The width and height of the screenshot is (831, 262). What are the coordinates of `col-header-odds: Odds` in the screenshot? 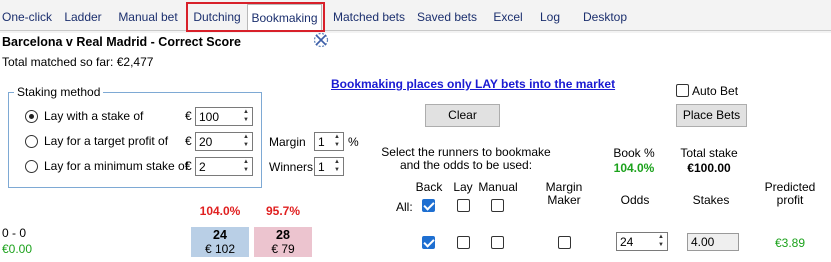 It's located at (635, 200).